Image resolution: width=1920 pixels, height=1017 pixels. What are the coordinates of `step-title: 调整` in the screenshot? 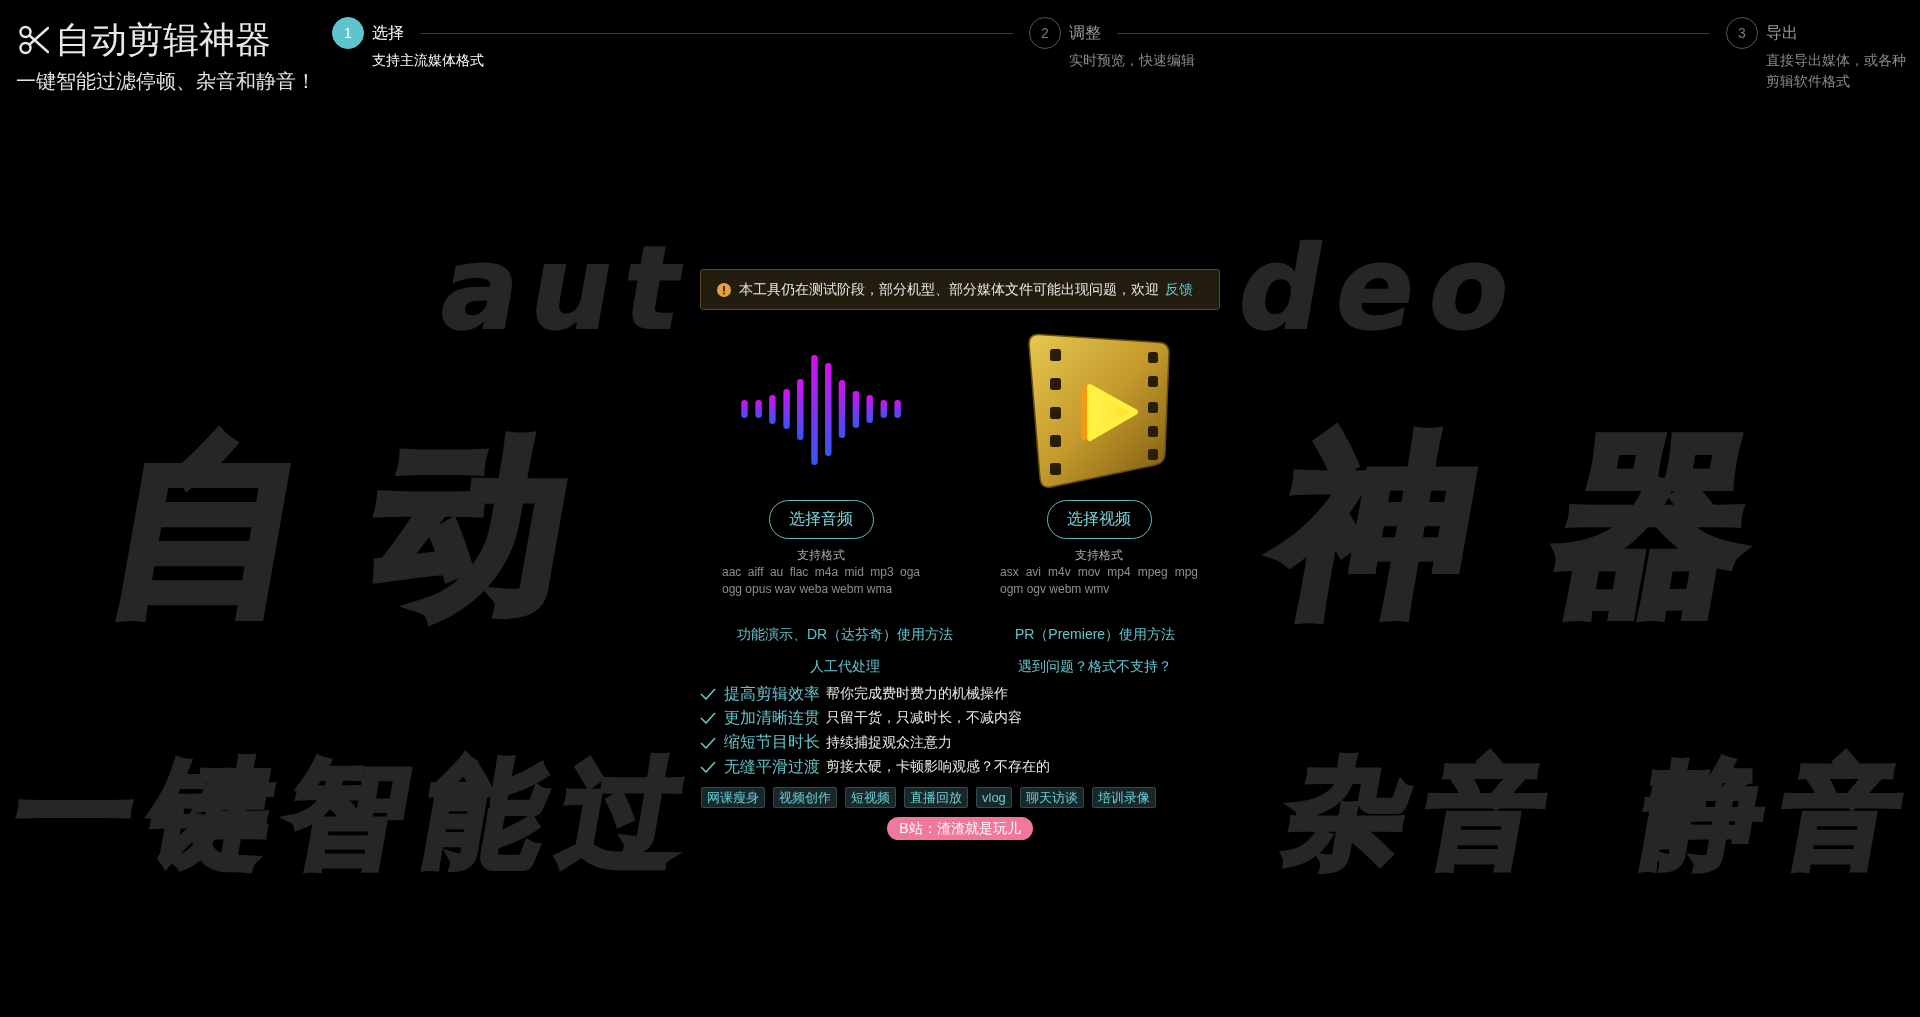 It's located at (1085, 32).